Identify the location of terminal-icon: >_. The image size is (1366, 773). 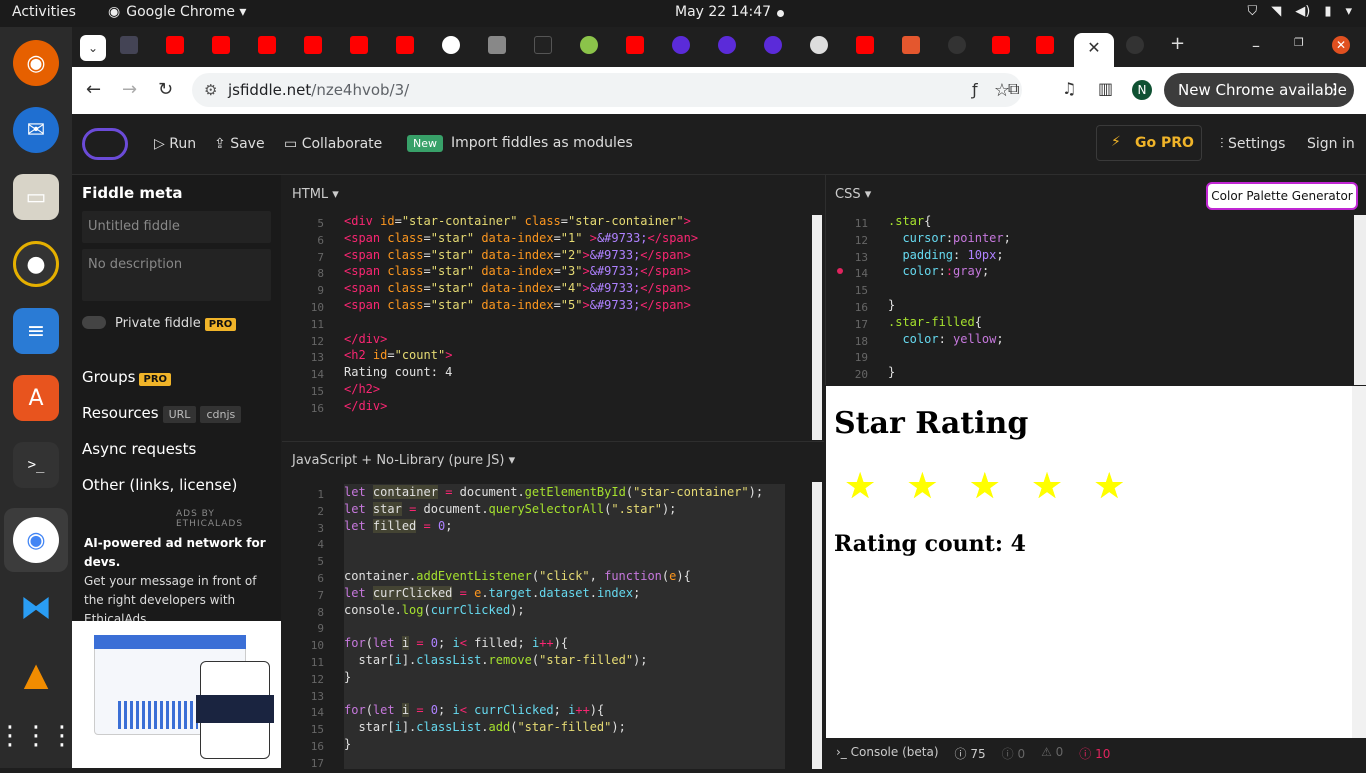
(36, 465).